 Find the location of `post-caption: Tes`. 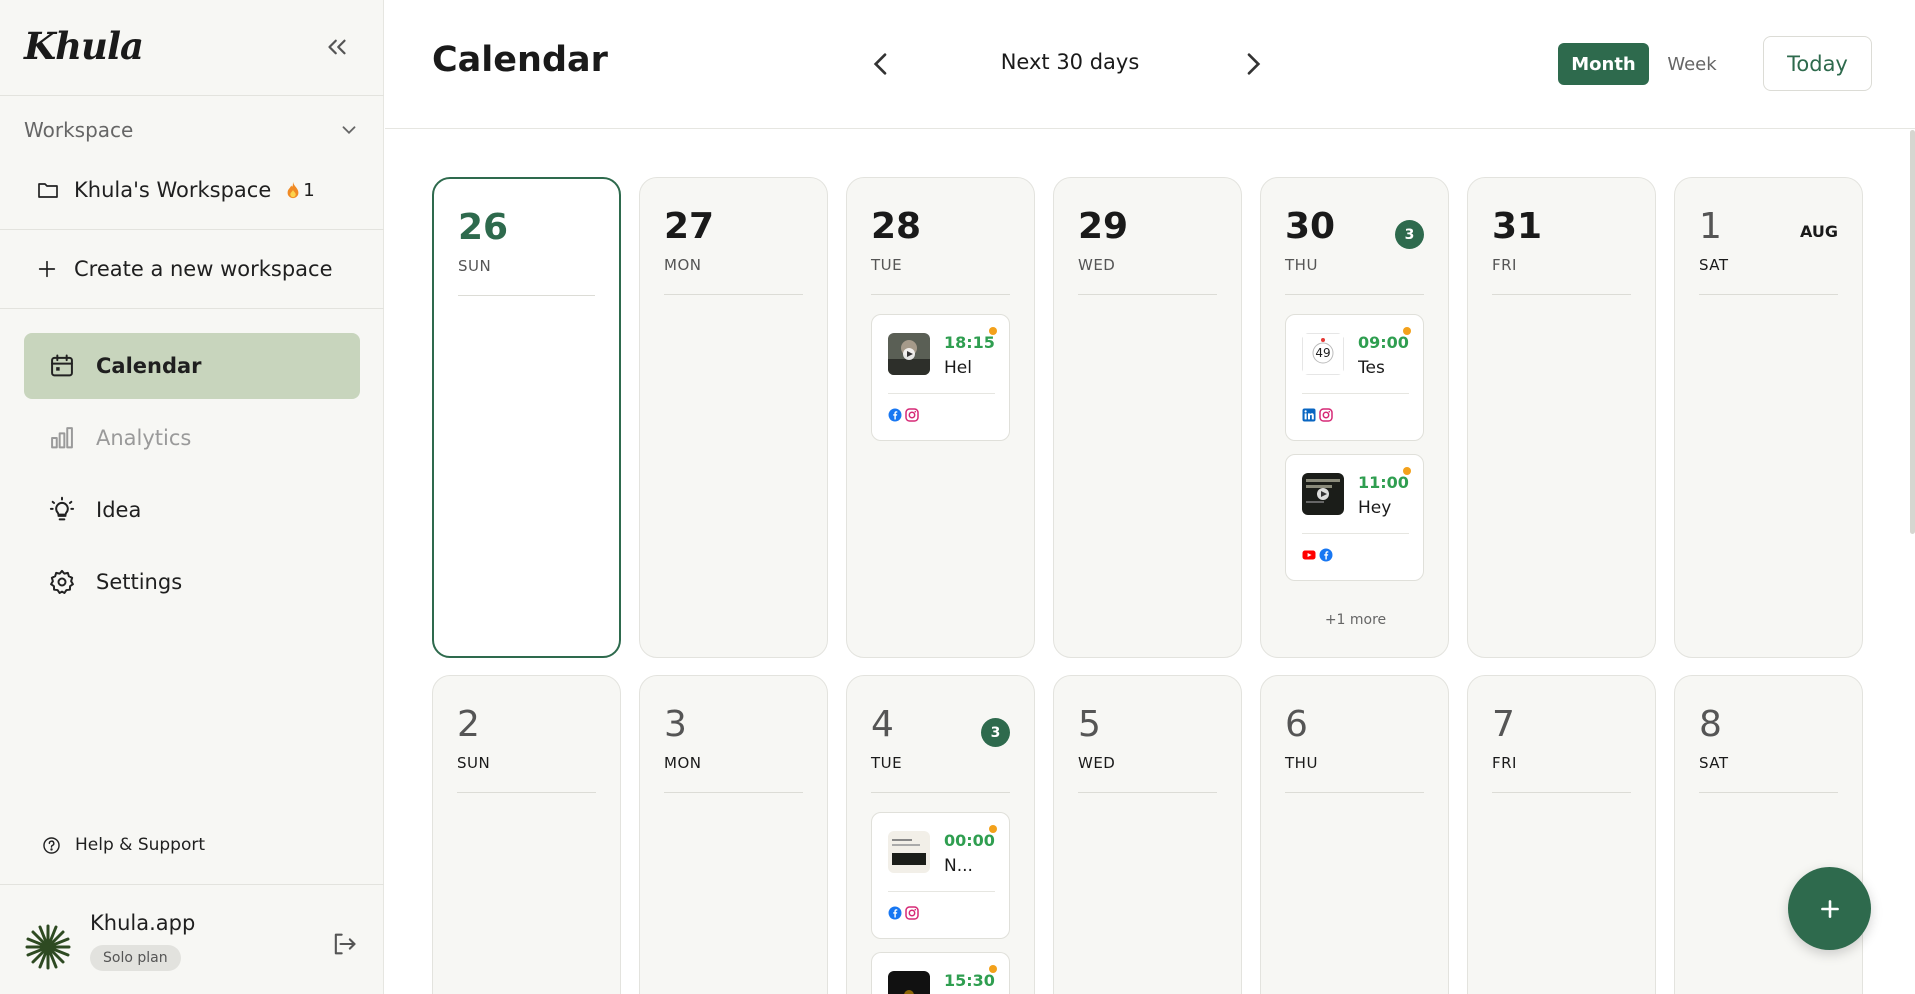

post-caption: Tes is located at coordinates (1371, 368).